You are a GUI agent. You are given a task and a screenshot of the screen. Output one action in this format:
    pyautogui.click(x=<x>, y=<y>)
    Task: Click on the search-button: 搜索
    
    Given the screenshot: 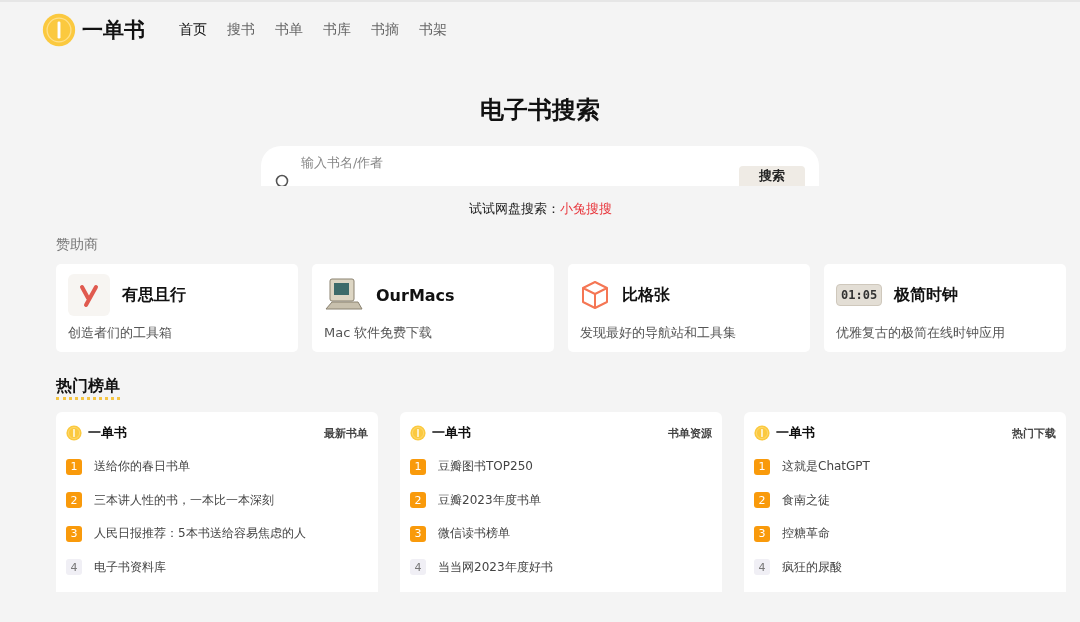 What is the action you would take?
    pyautogui.click(x=772, y=176)
    